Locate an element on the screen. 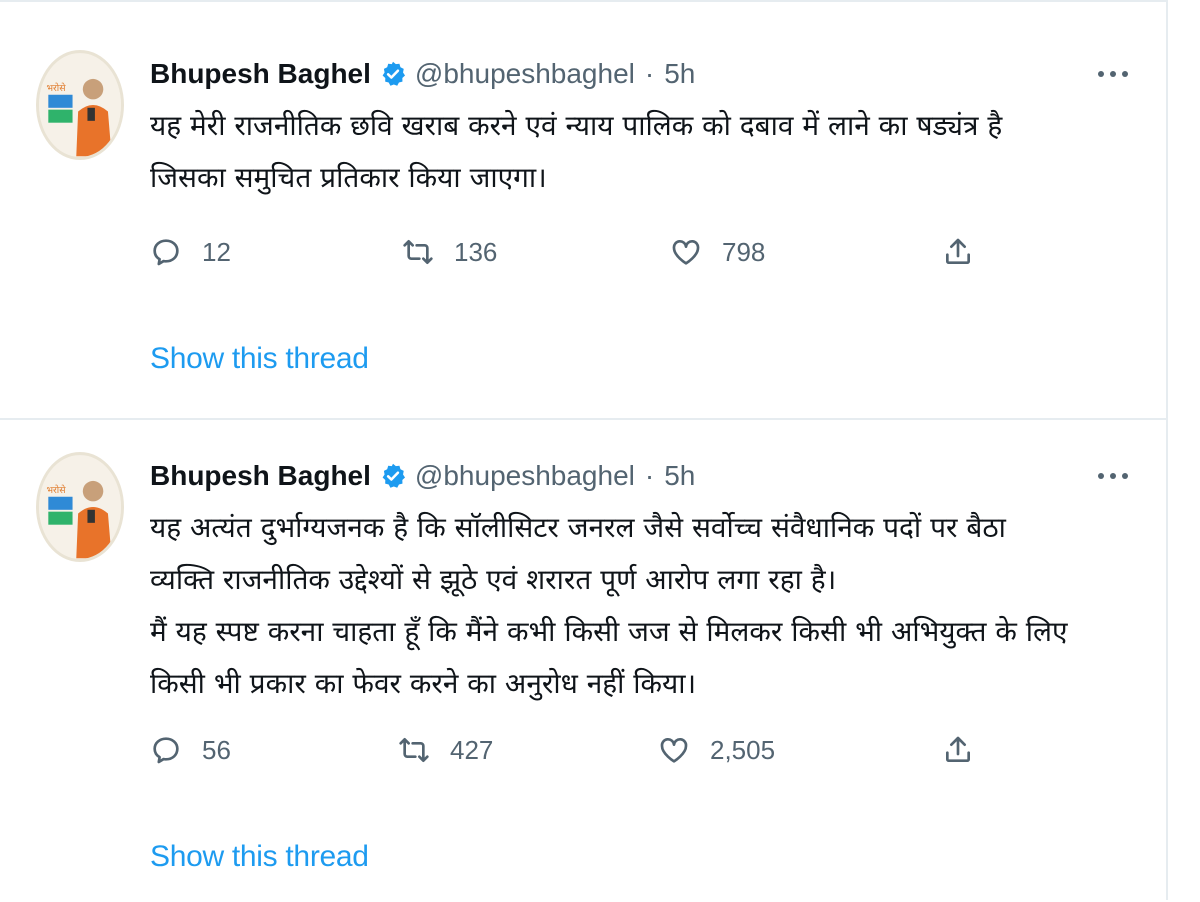 This screenshot has height=902, width=1200. tweet-actions: 12 136 798 is located at coordinates (570, 252).